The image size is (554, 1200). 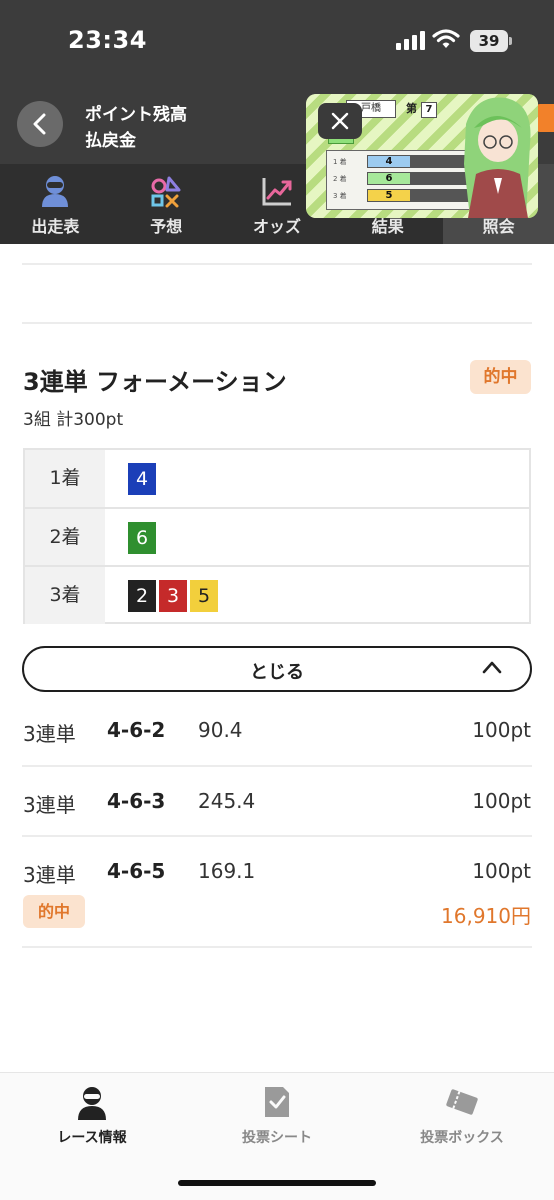 I want to click on boat-number: 2, so click(x=142, y=596).